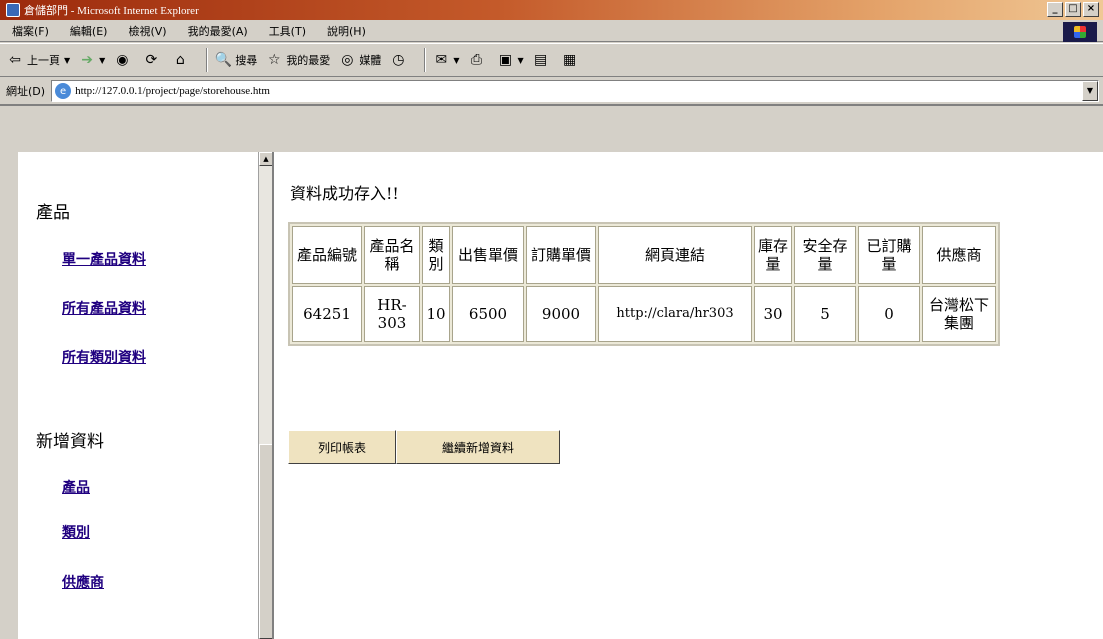 This screenshot has height=639, width=1103. Describe the element at coordinates (26, 91) in the screenshot. I see `address-label: 網址(D)` at that location.